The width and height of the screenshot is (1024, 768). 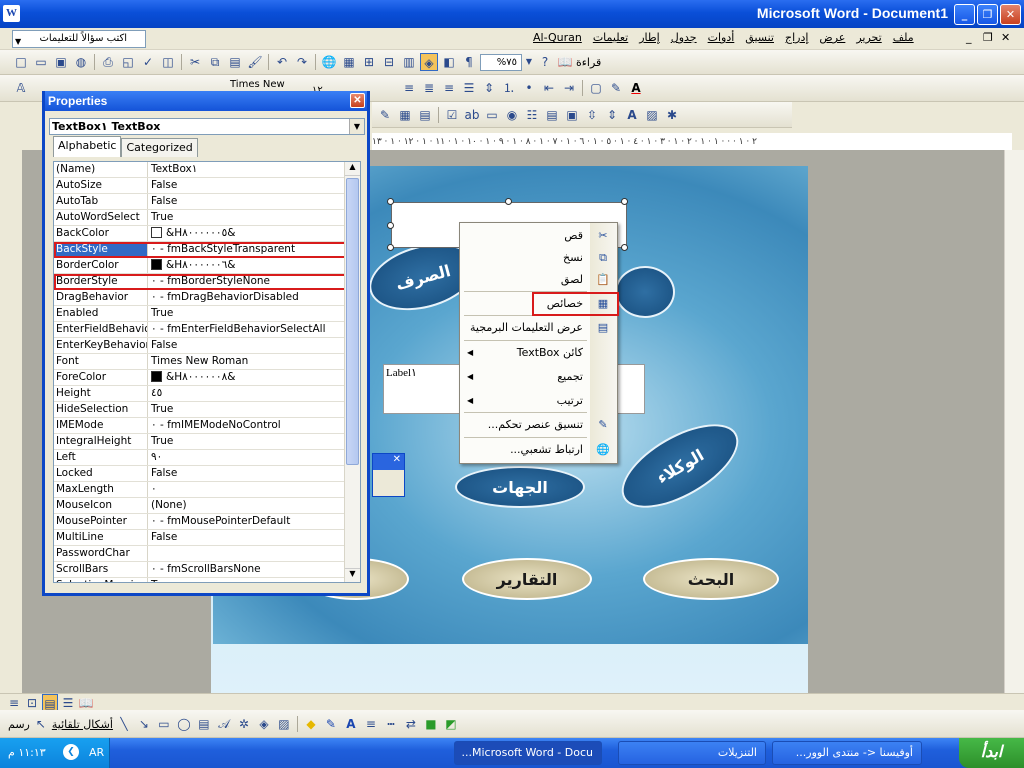 I want to click on property-row: BorderStyle ٠ - fmBorderStyleNone, so click(x=207, y=282).